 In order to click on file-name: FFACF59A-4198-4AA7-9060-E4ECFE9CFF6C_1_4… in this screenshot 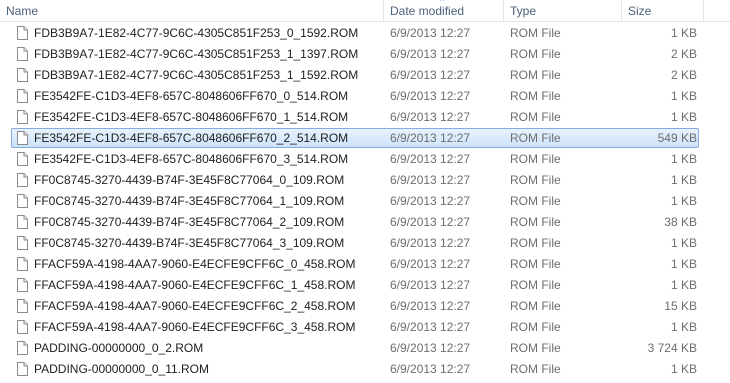, I will do `click(195, 285)`.